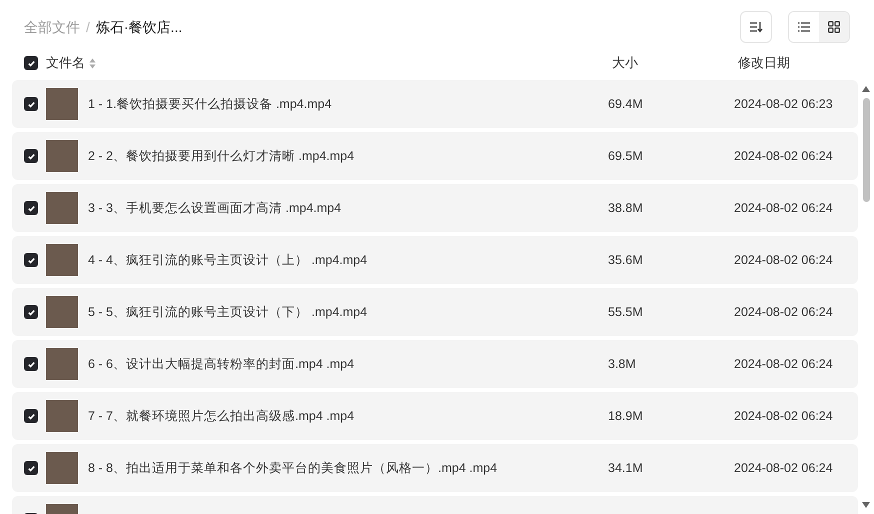 The height and width of the screenshot is (514, 874). What do you see at coordinates (221, 416) in the screenshot?
I see `file-name: 7 - 7、就餐环境照片怎么拍出高级感.mp4 .mp4` at bounding box center [221, 416].